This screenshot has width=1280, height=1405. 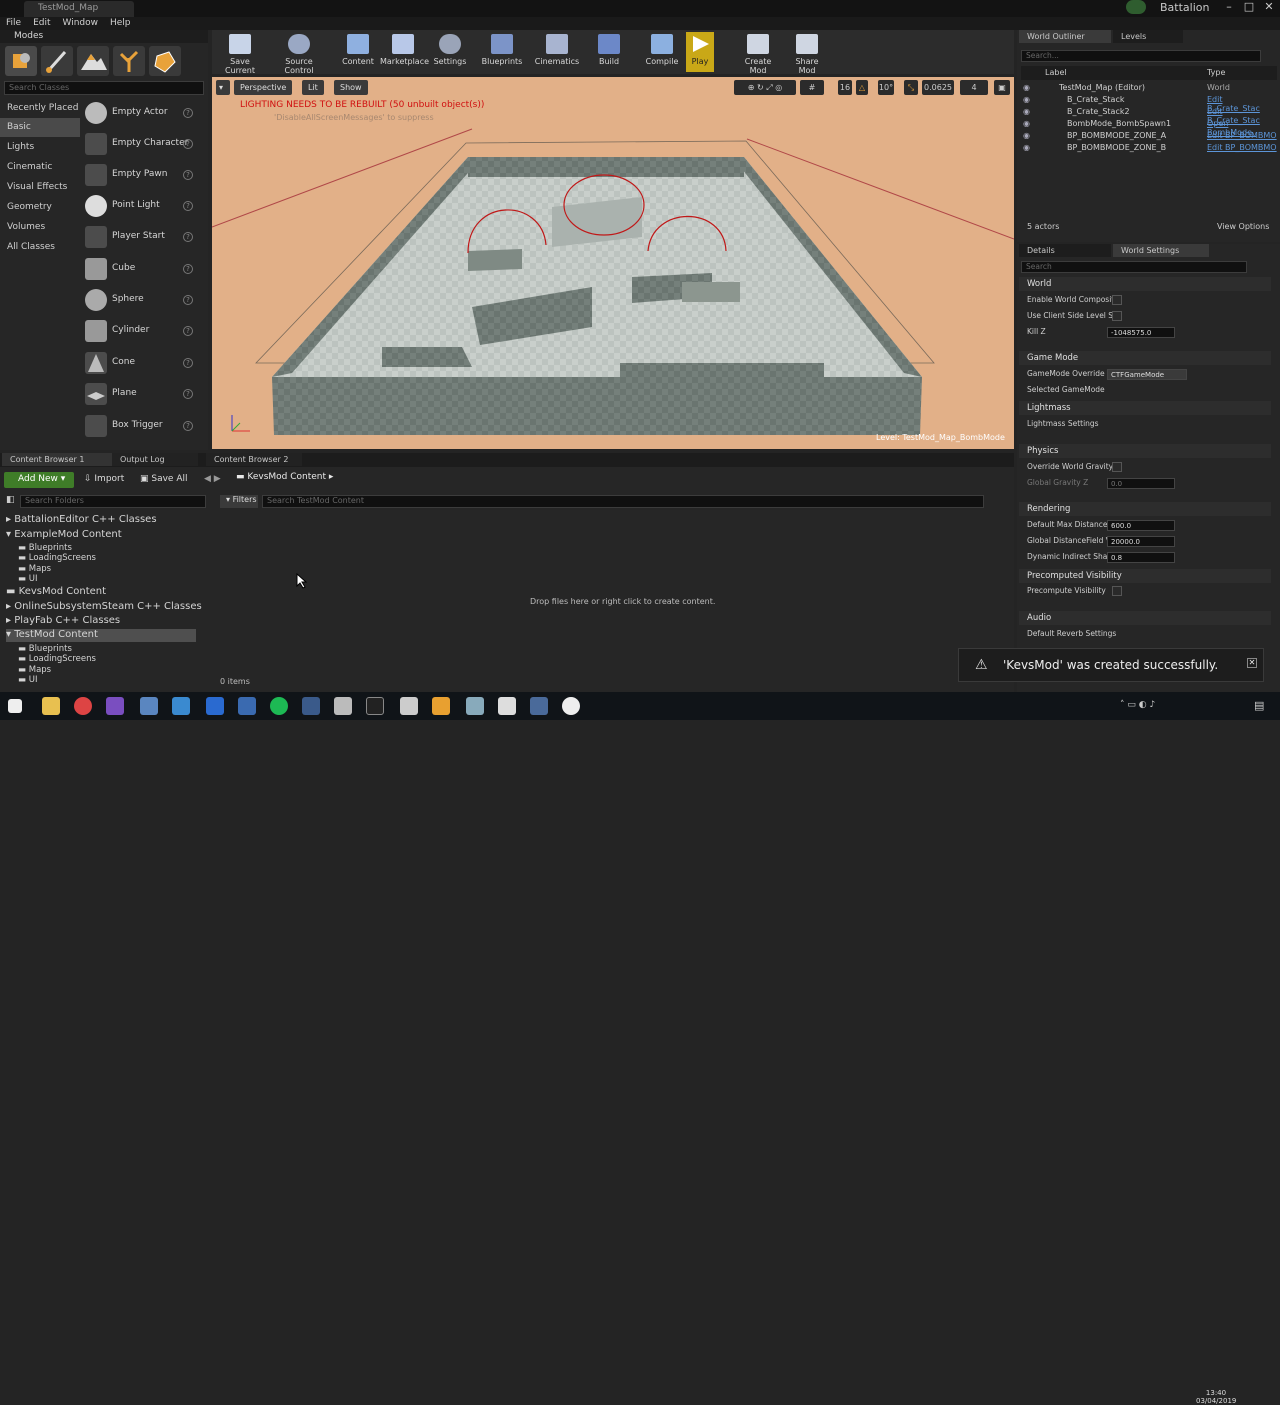 I want to click on category-cinematic: Cinematic, so click(x=40, y=167).